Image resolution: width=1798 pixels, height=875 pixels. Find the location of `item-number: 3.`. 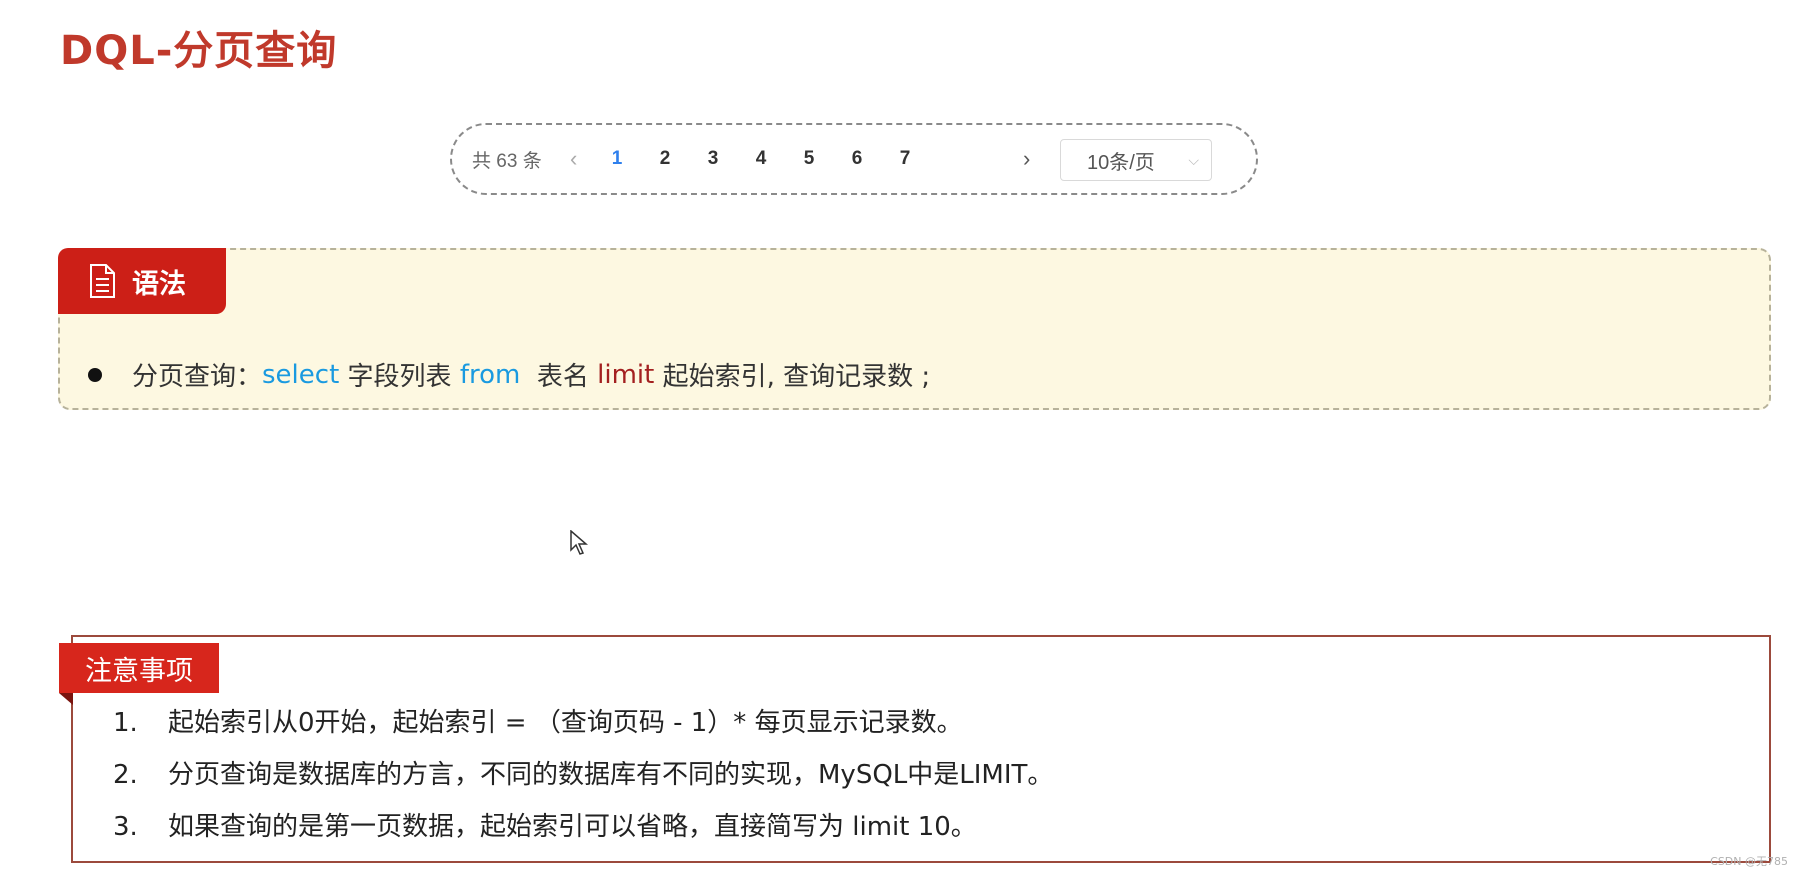

item-number: 3. is located at coordinates (125, 827).